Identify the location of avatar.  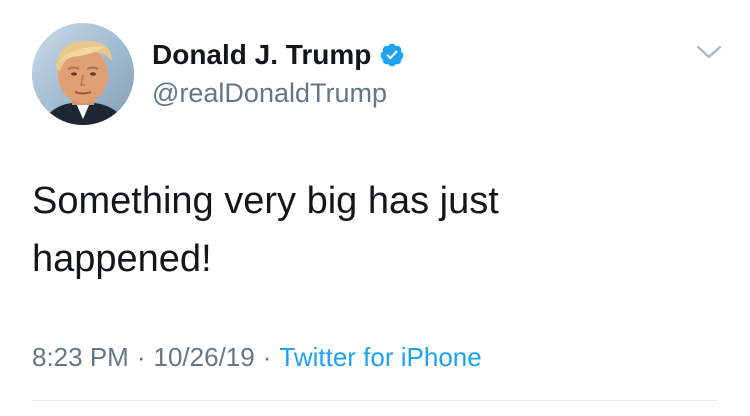
(83, 74).